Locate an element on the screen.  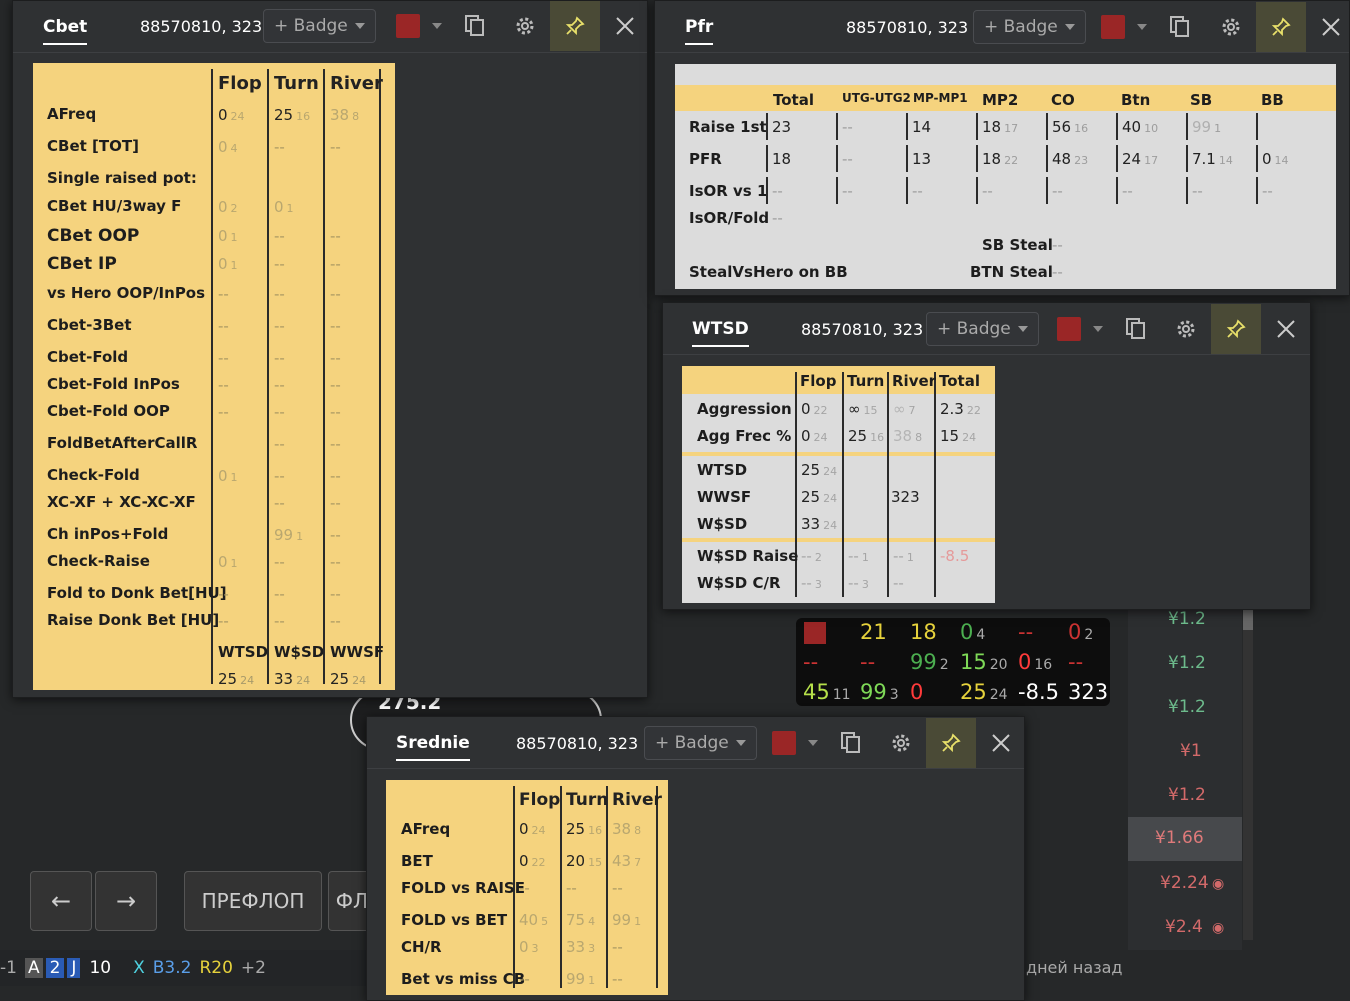
hud-stat: 04 is located at coordinates (972, 632).